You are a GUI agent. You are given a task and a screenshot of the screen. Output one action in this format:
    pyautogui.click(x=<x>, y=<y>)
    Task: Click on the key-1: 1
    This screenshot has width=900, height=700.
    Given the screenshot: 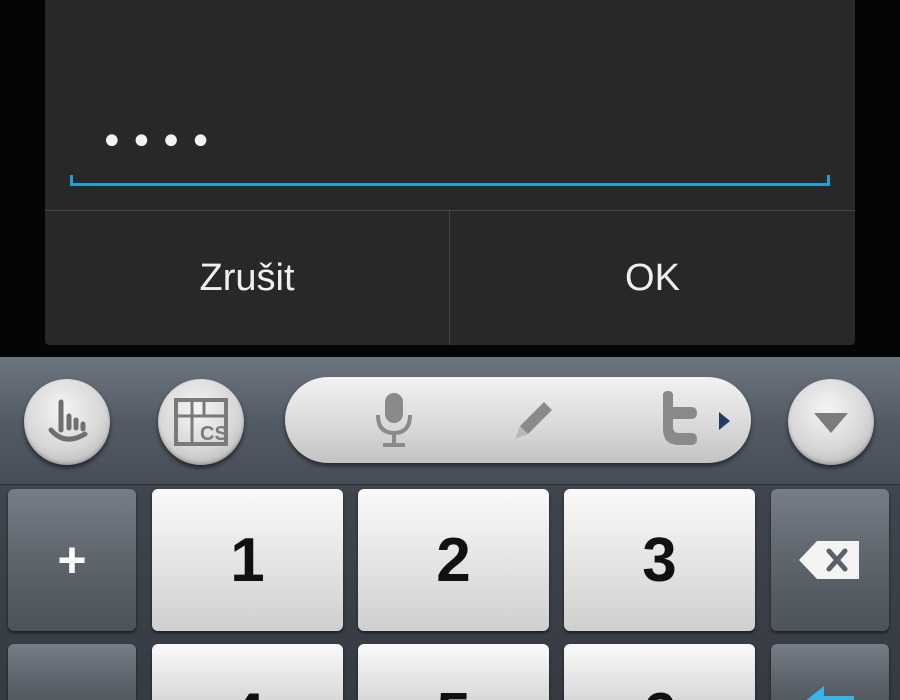 What is the action you would take?
    pyautogui.click(x=247, y=560)
    